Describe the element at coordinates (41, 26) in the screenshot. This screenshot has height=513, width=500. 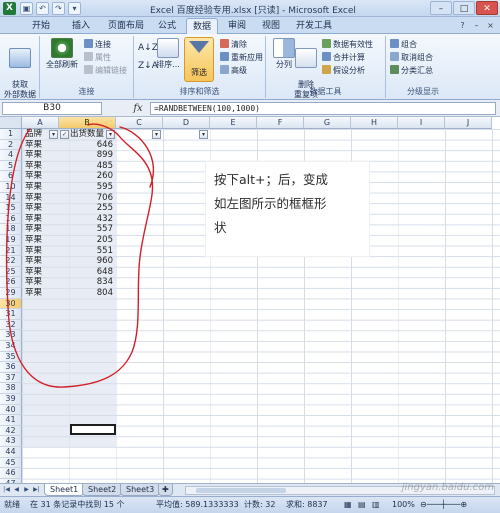
I see `tab-home: 开始` at that location.